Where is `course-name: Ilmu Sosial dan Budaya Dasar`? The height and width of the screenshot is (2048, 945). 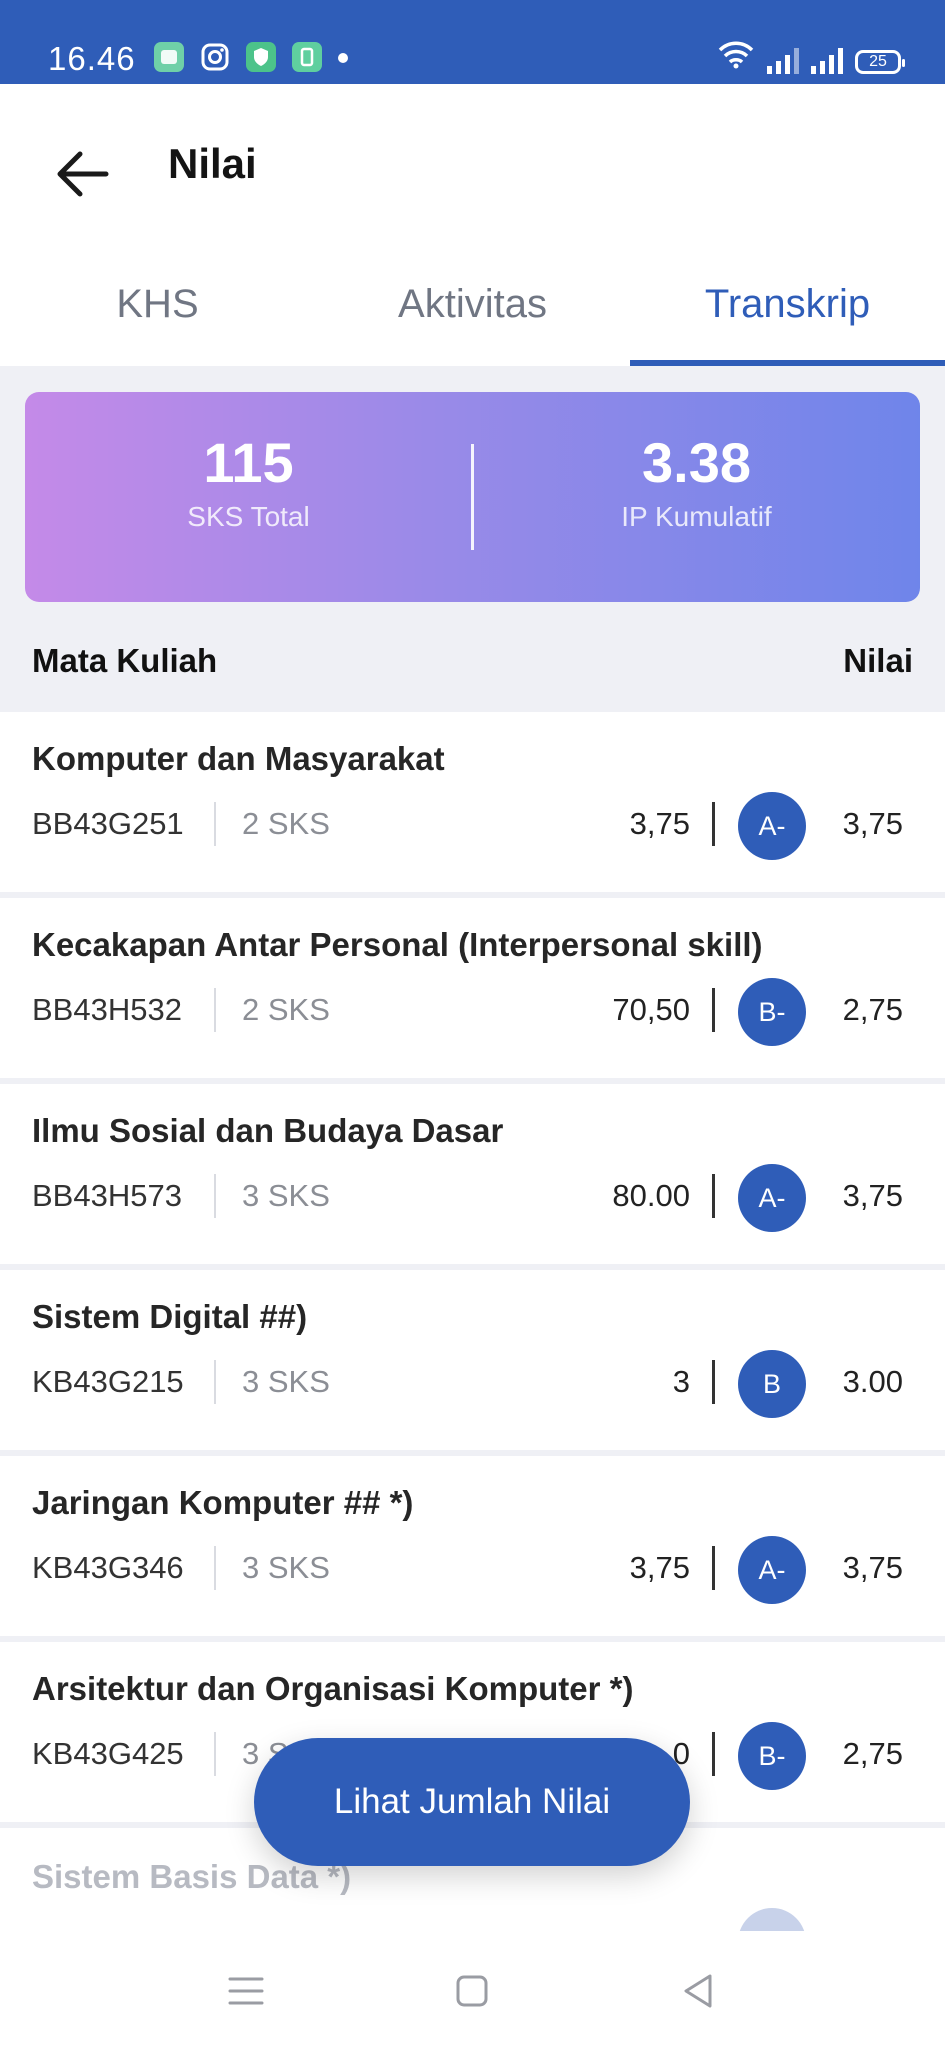
course-name: Ilmu Sosial dan Budaya Dasar is located at coordinates (268, 1130).